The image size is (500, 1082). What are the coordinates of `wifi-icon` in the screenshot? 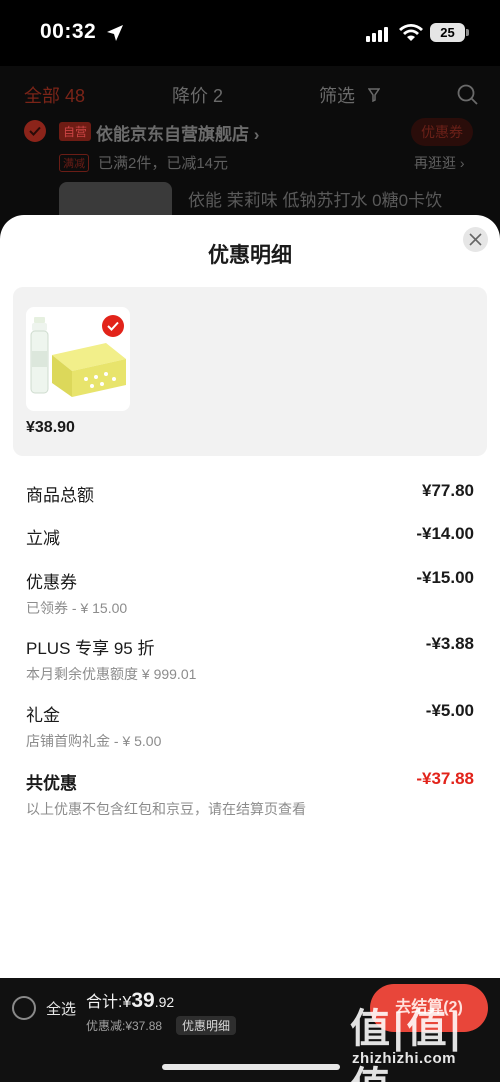 It's located at (411, 32).